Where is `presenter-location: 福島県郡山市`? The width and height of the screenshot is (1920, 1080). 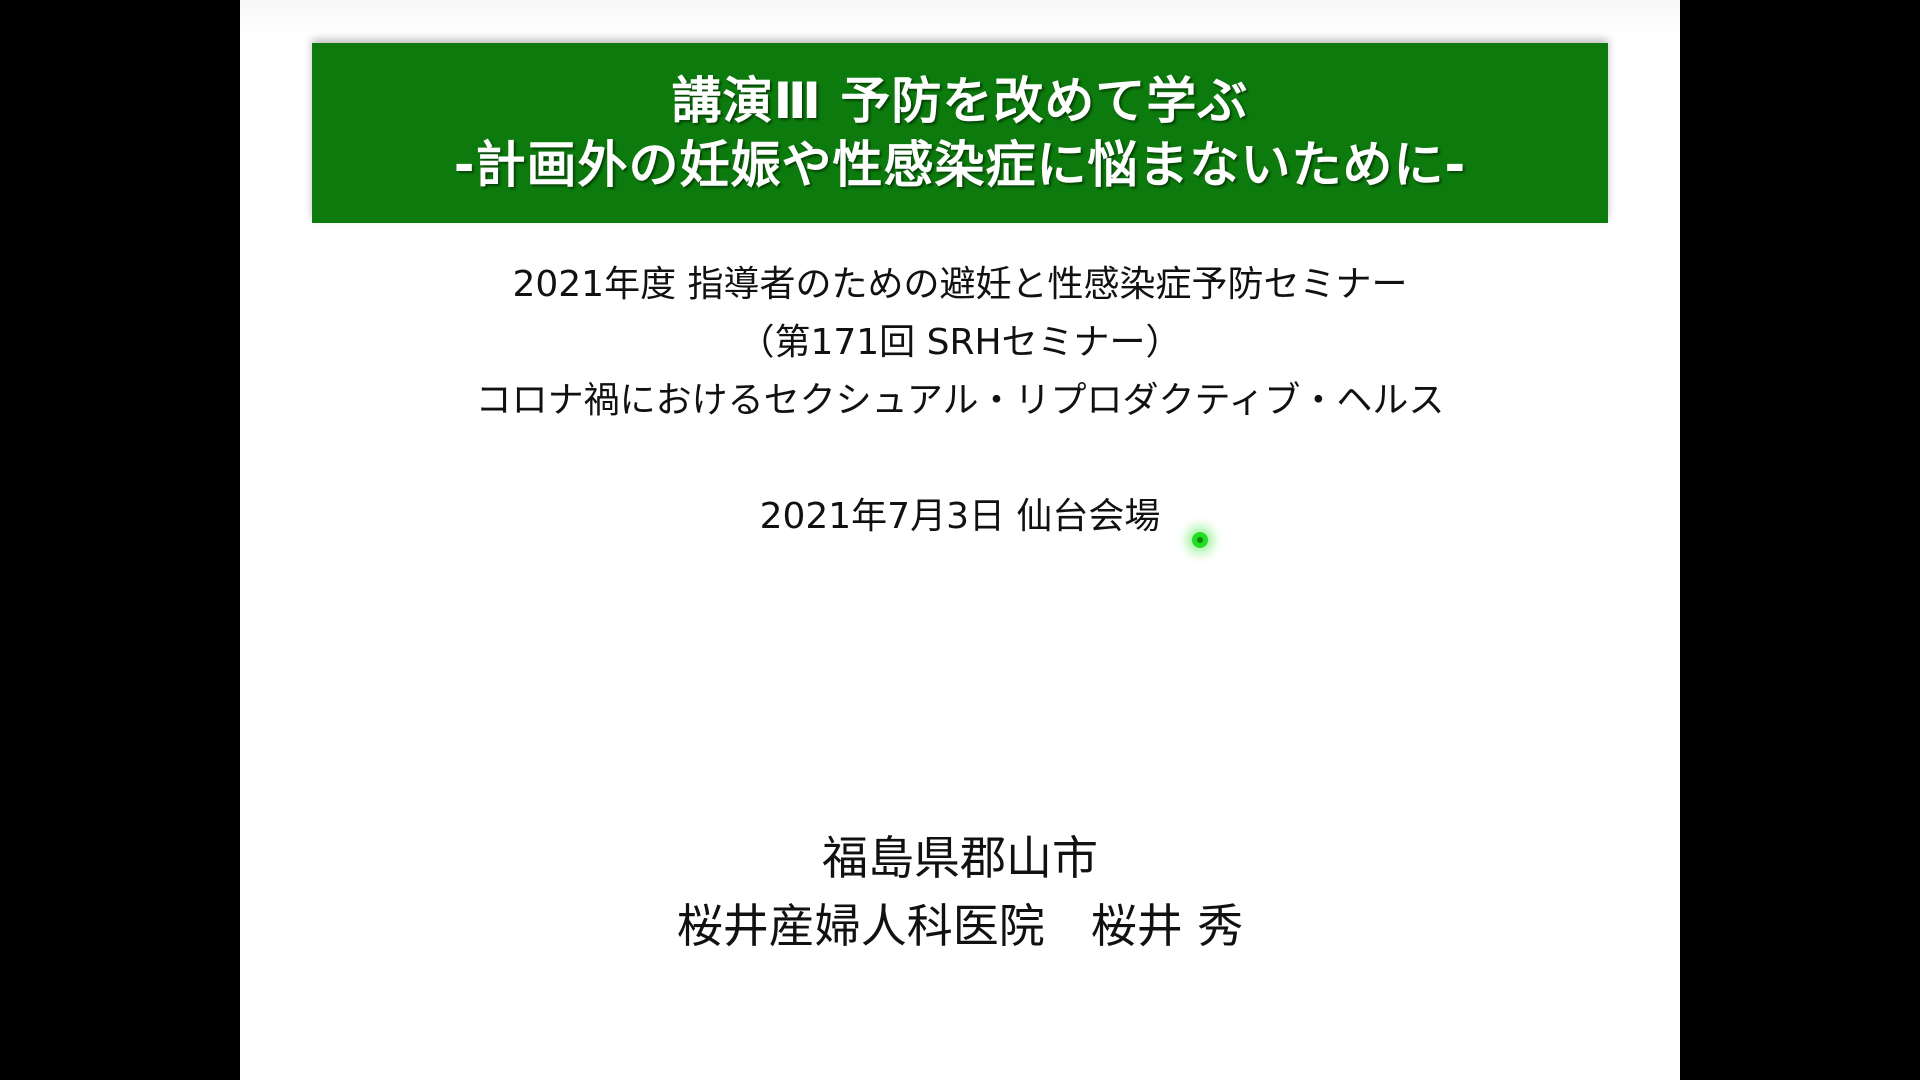
presenter-location: 福島県郡山市 is located at coordinates (960, 858).